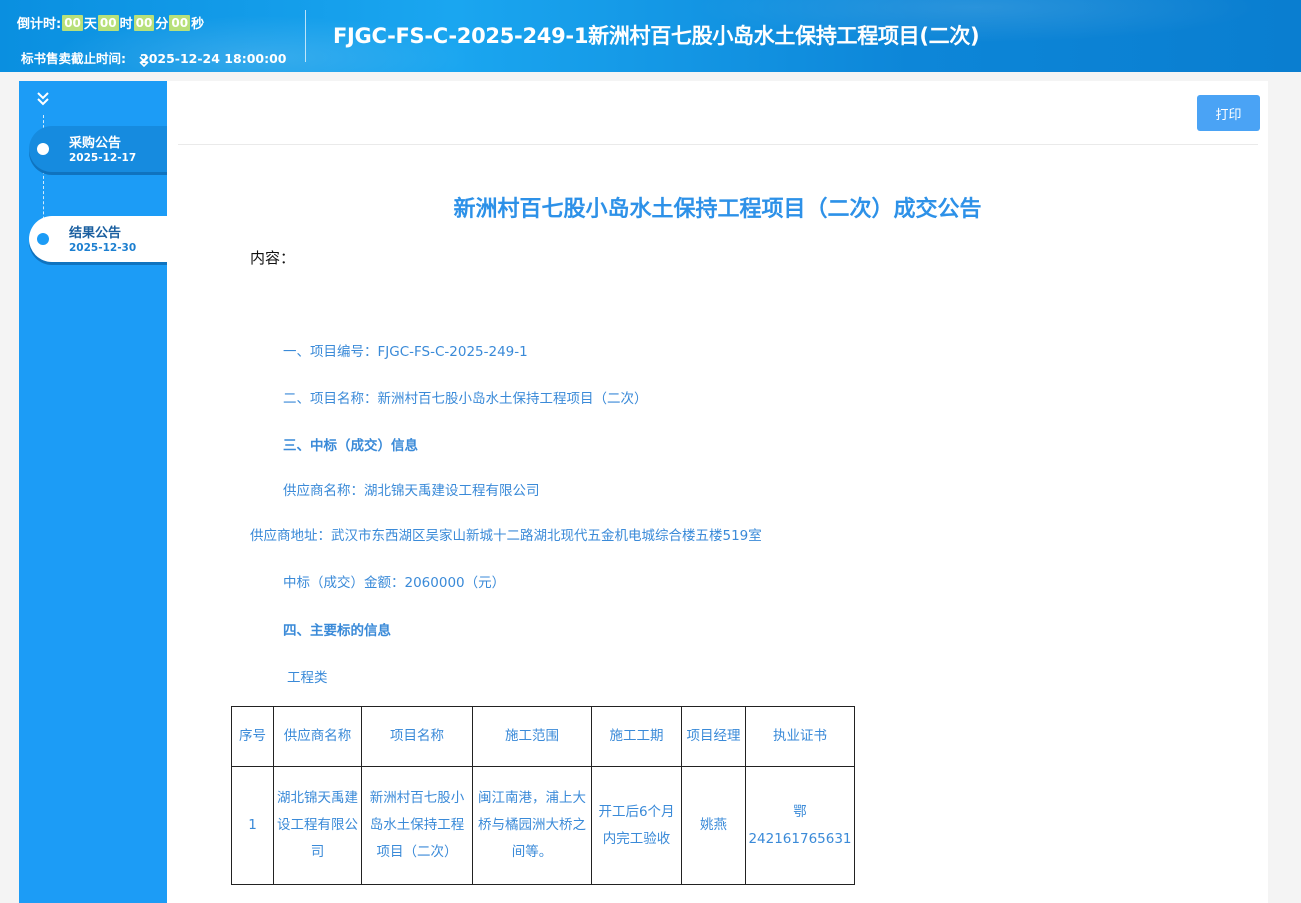 The height and width of the screenshot is (903, 1301). I want to click on deadline: 标书售卖截止时间: 2025-12-24 18:00:00, so click(154, 57).